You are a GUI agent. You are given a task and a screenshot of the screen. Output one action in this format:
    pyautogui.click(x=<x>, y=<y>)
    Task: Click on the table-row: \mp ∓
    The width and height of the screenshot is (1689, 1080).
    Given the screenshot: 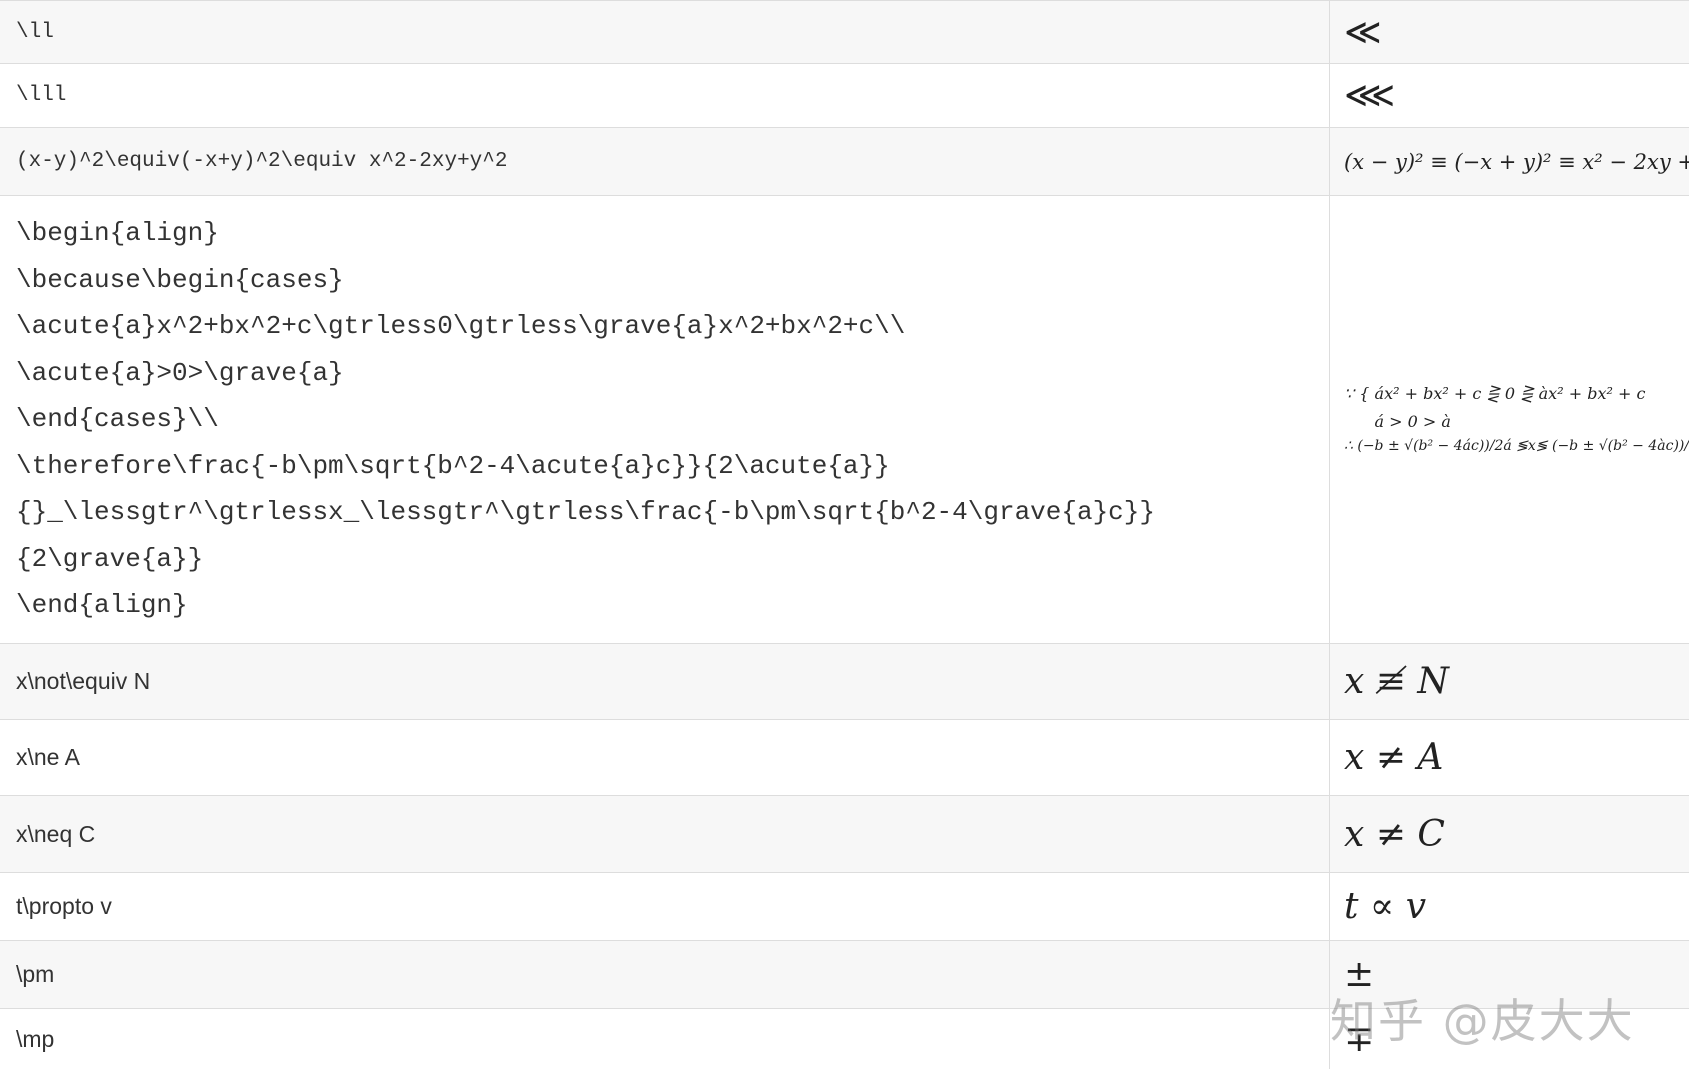 What is the action you would take?
    pyautogui.click(x=844, y=1039)
    